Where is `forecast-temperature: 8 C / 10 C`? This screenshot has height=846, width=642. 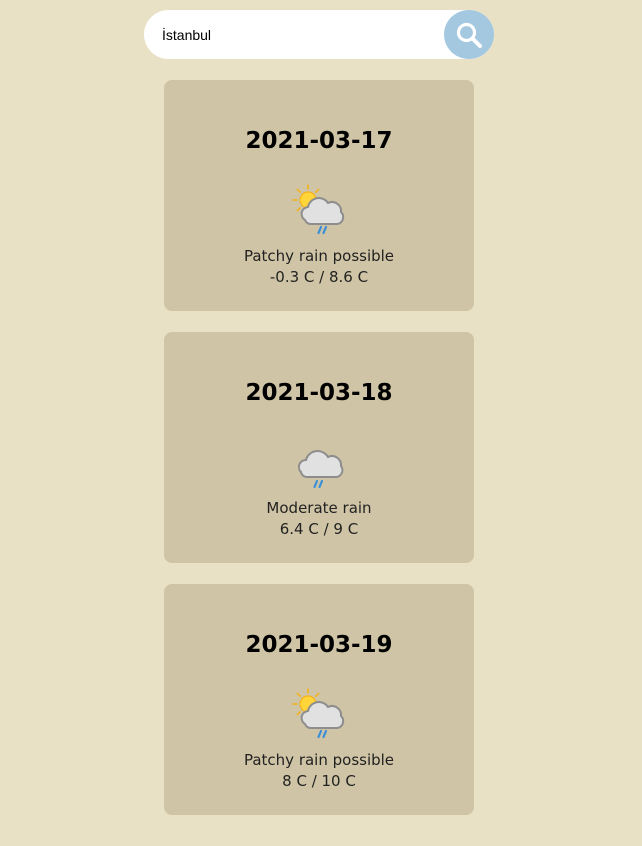 forecast-temperature: 8 C / 10 C is located at coordinates (319, 781).